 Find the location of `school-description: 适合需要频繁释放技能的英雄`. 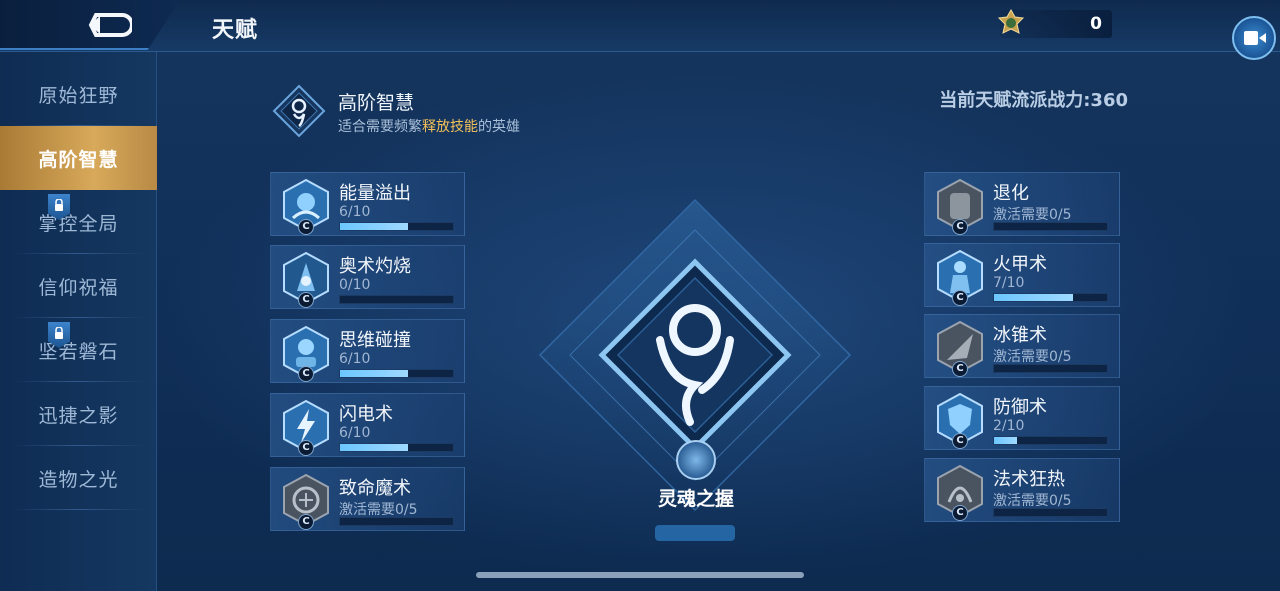

school-description: 适合需要频繁释放技能的英雄 is located at coordinates (429, 126).